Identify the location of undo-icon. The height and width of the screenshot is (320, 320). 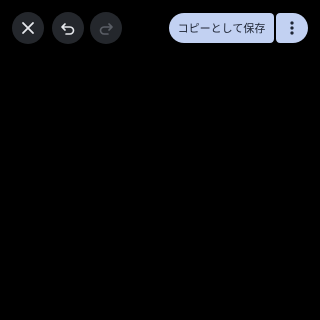
(68, 29).